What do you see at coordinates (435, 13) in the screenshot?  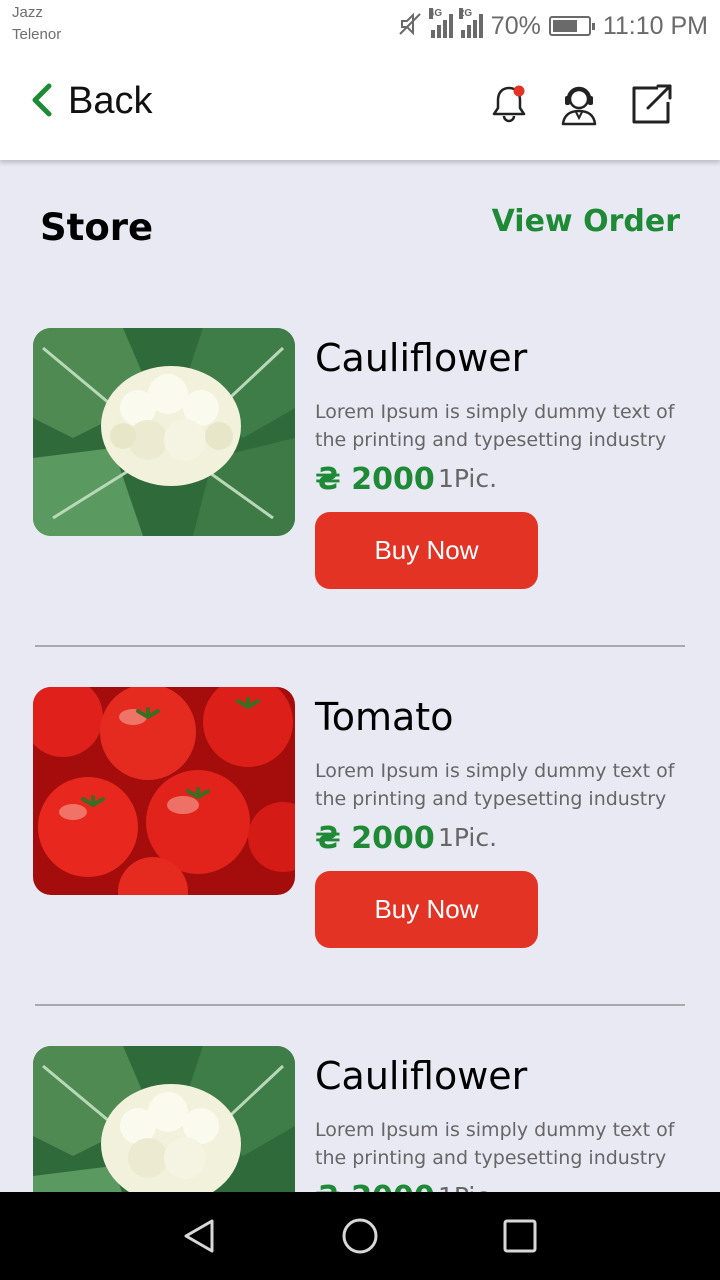 I see `network-type-1: 4G` at bounding box center [435, 13].